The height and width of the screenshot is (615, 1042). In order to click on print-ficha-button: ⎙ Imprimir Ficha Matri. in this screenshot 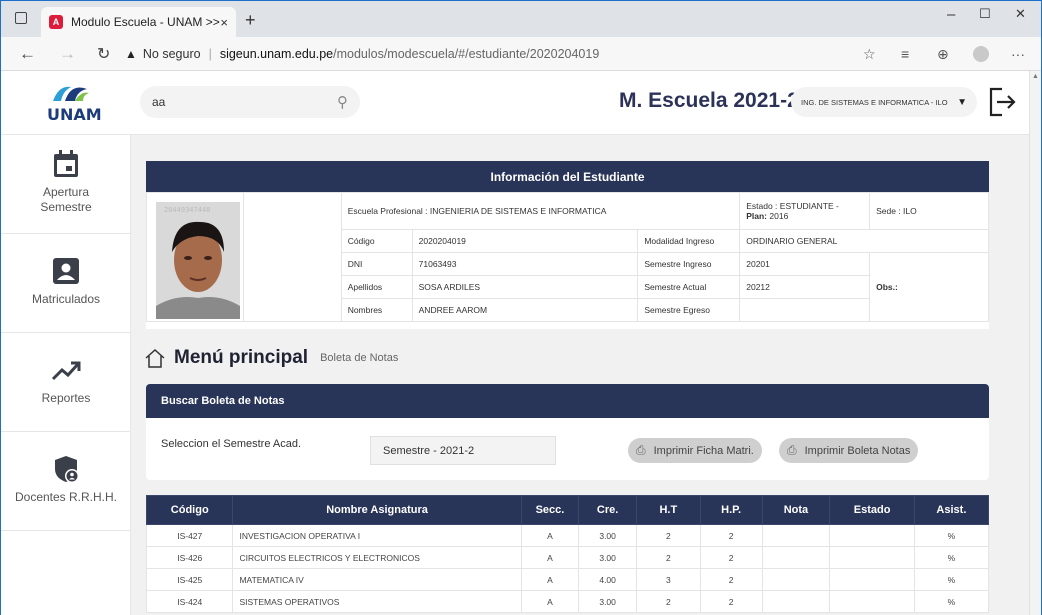, I will do `click(695, 450)`.